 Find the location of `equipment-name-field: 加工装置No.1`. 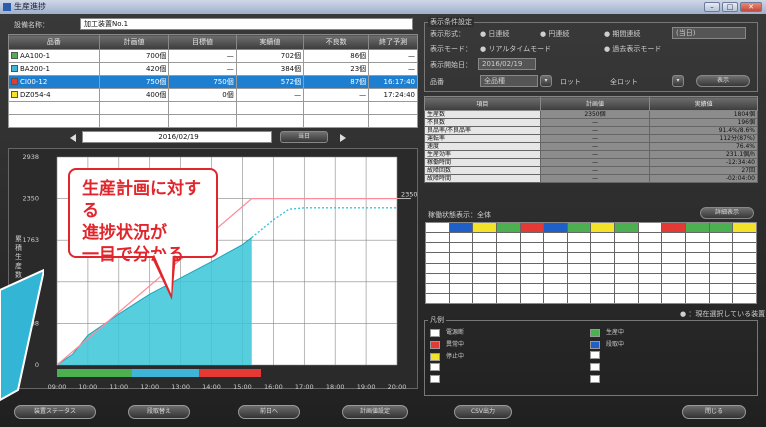

equipment-name-field: 加工装置No.1 is located at coordinates (246, 24).